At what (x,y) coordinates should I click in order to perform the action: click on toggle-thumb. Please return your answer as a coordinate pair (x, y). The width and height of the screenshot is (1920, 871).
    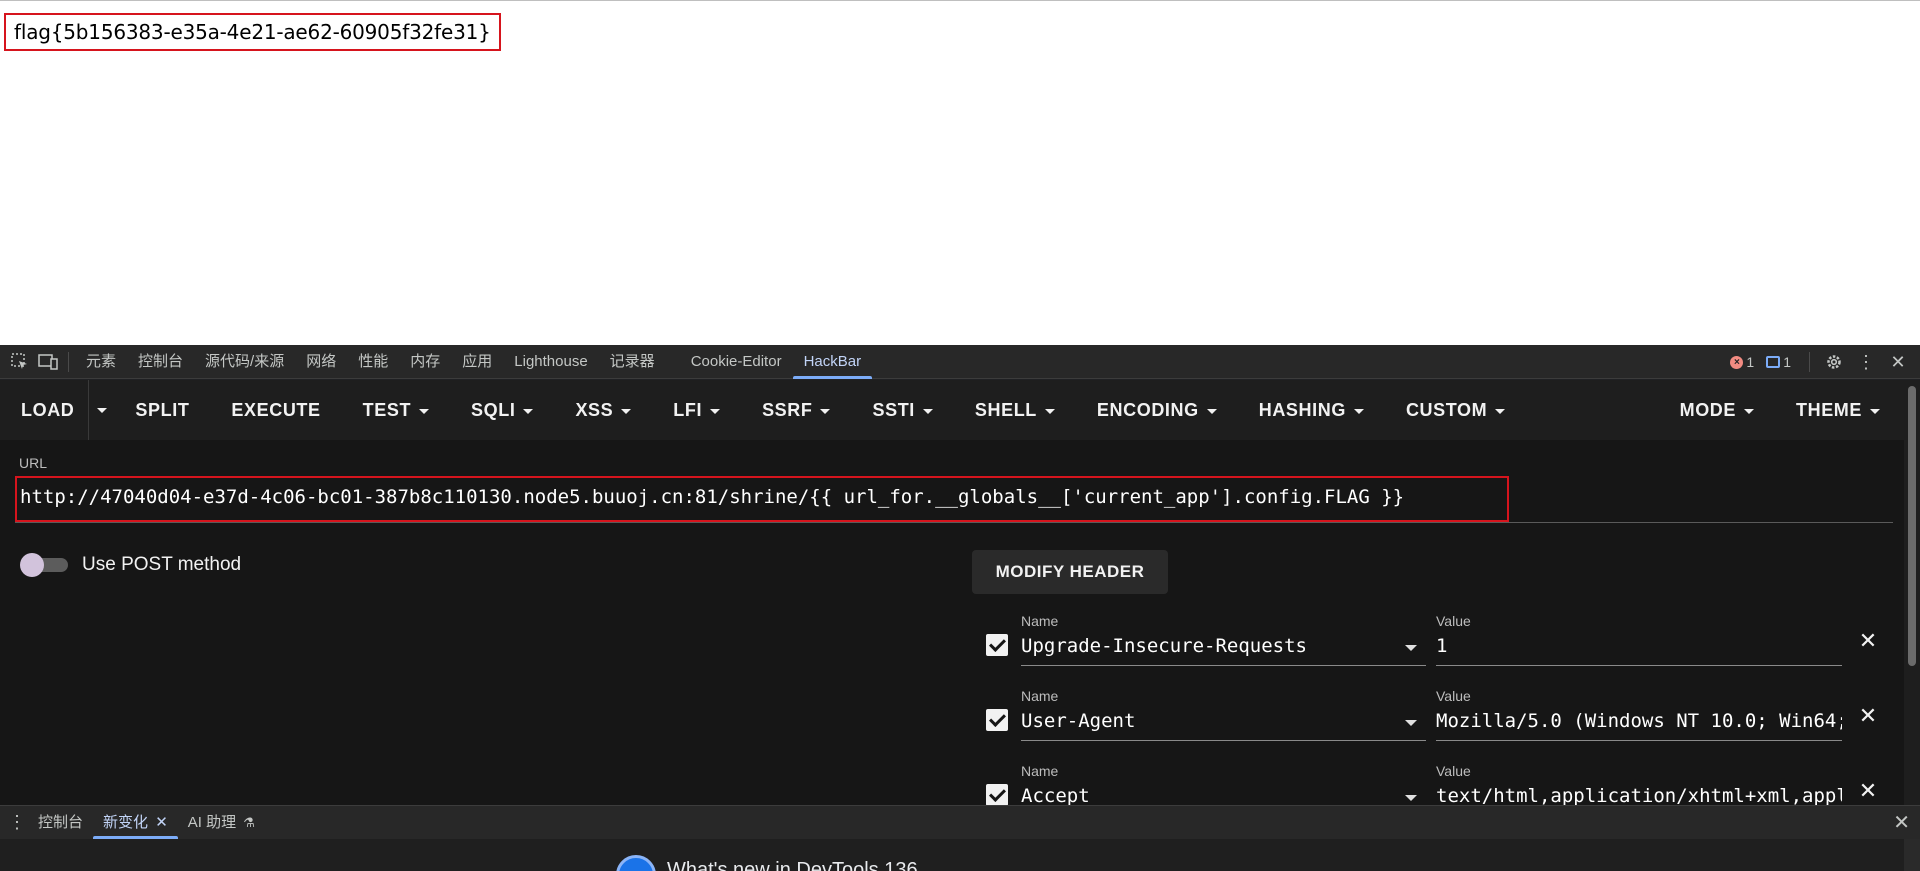
    Looking at the image, I should click on (32, 565).